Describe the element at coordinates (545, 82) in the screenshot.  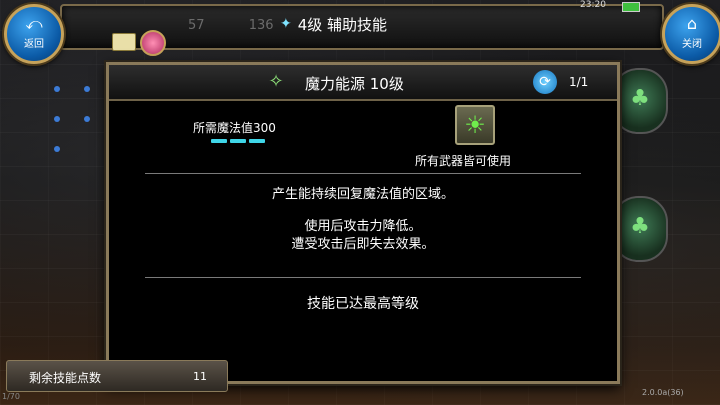
I see `refresh-icon: ⟳` at that location.